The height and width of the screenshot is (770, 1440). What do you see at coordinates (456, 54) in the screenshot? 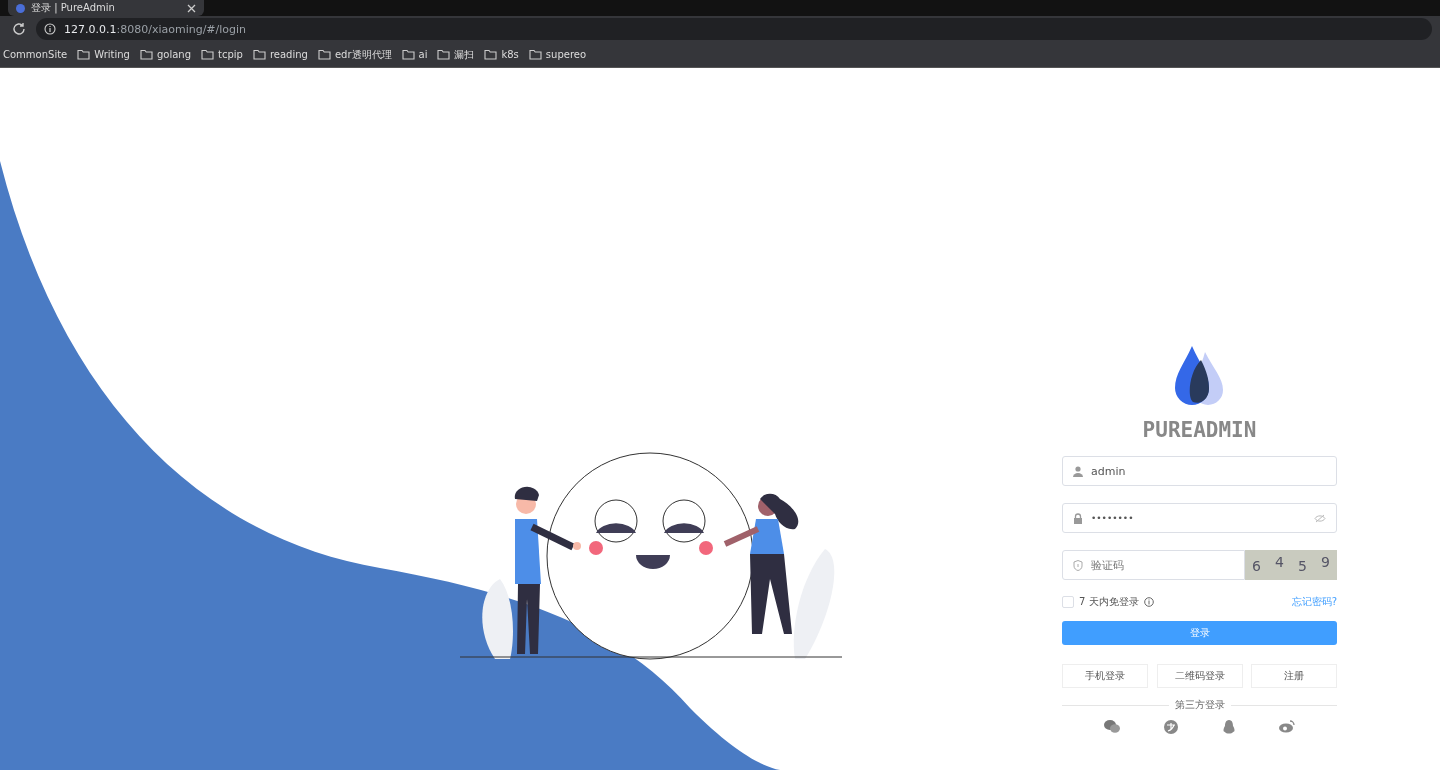
I see `bookmark-item: 漏扫` at bounding box center [456, 54].